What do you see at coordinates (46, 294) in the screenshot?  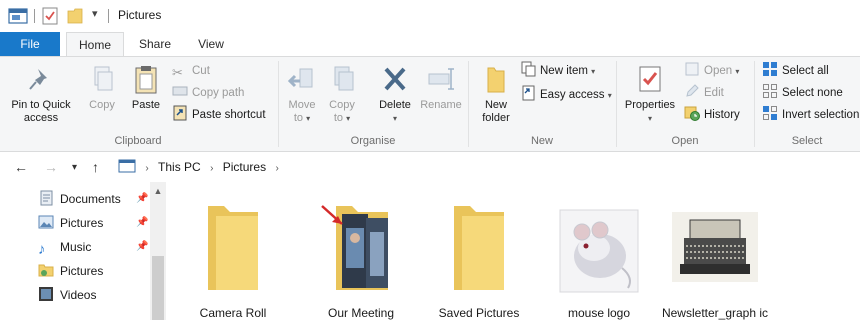 I see `videos-film-icon` at bounding box center [46, 294].